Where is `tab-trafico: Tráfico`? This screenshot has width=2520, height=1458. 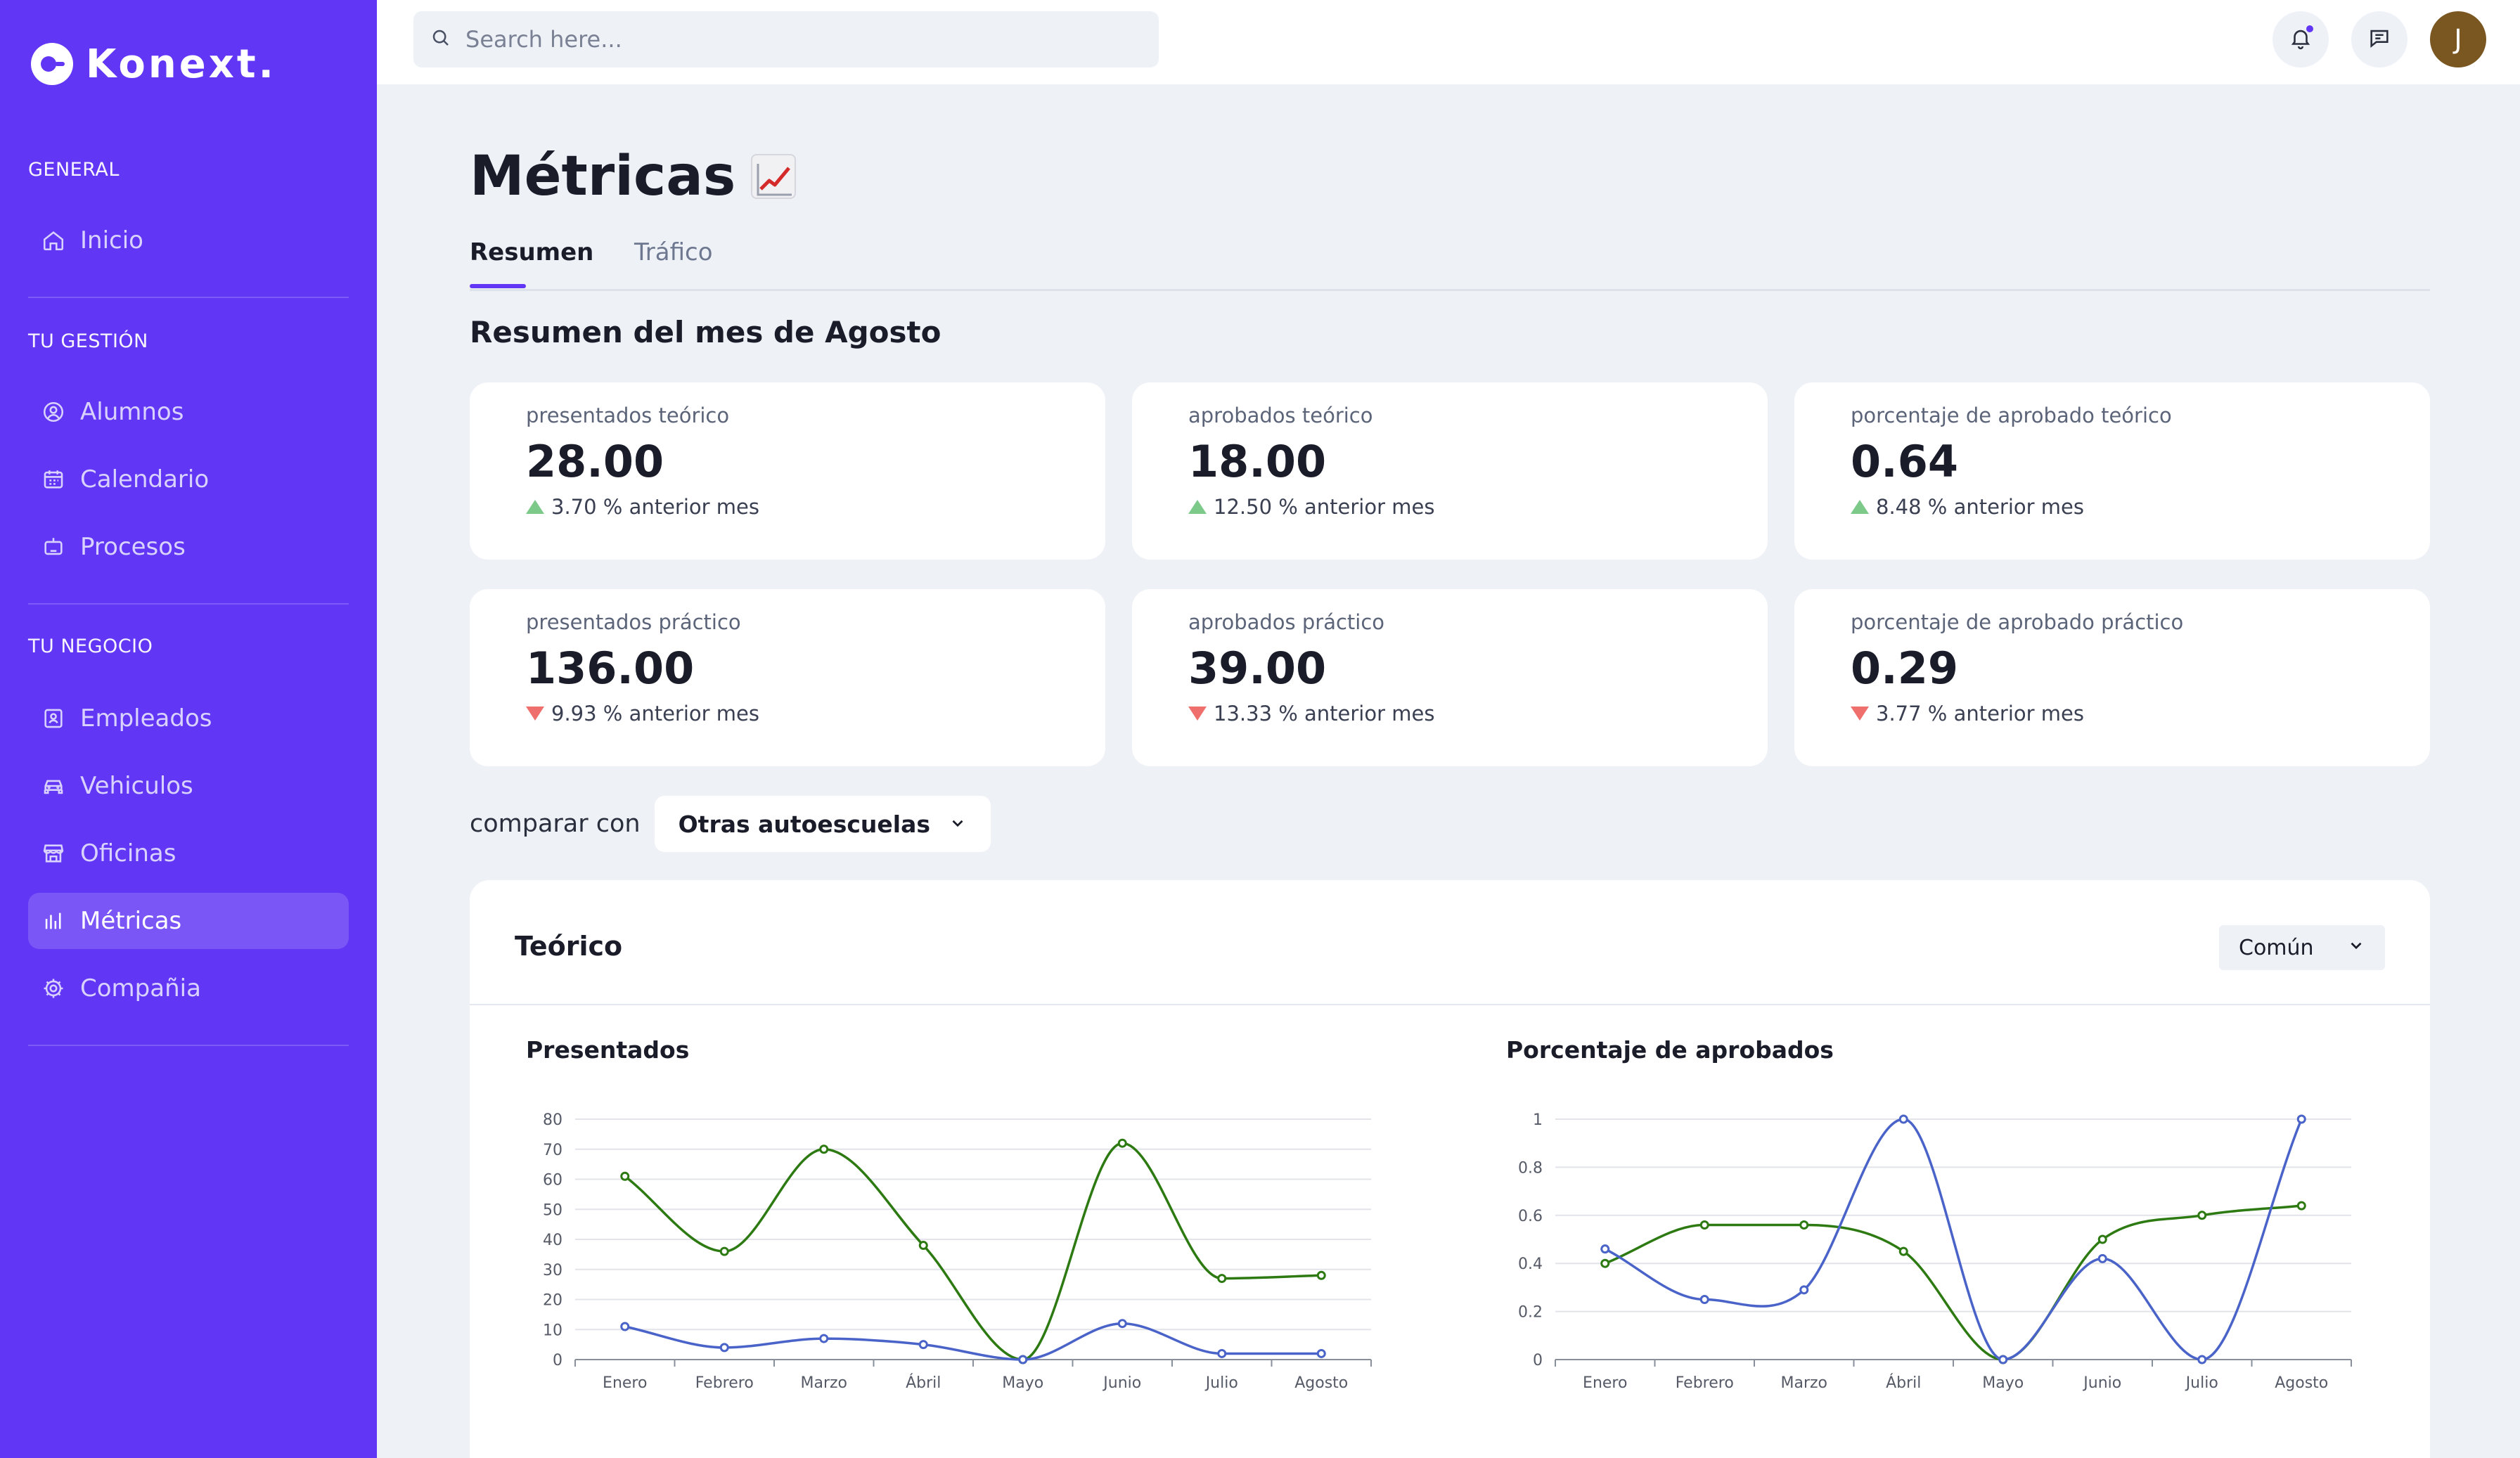
tab-trafico: Tráfico is located at coordinates (673, 261).